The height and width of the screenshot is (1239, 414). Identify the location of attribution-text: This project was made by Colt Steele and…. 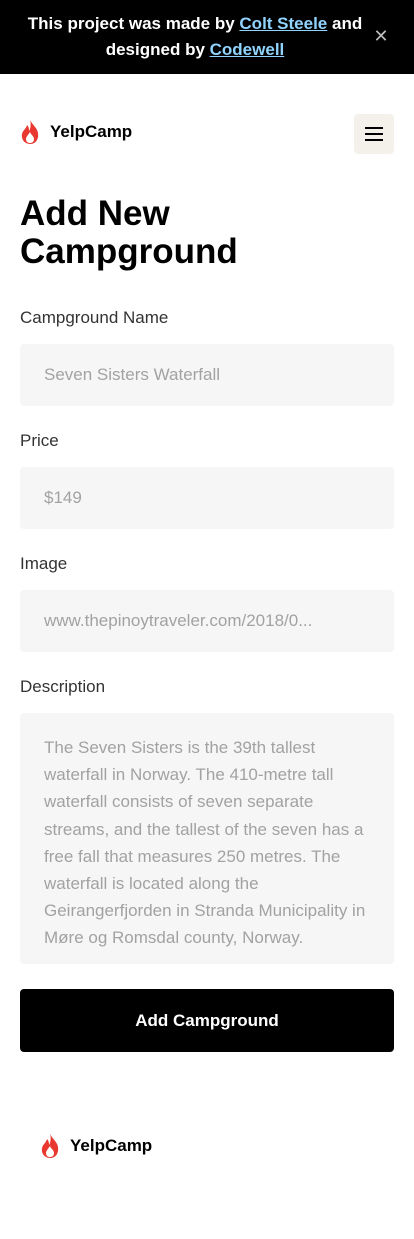
(195, 37).